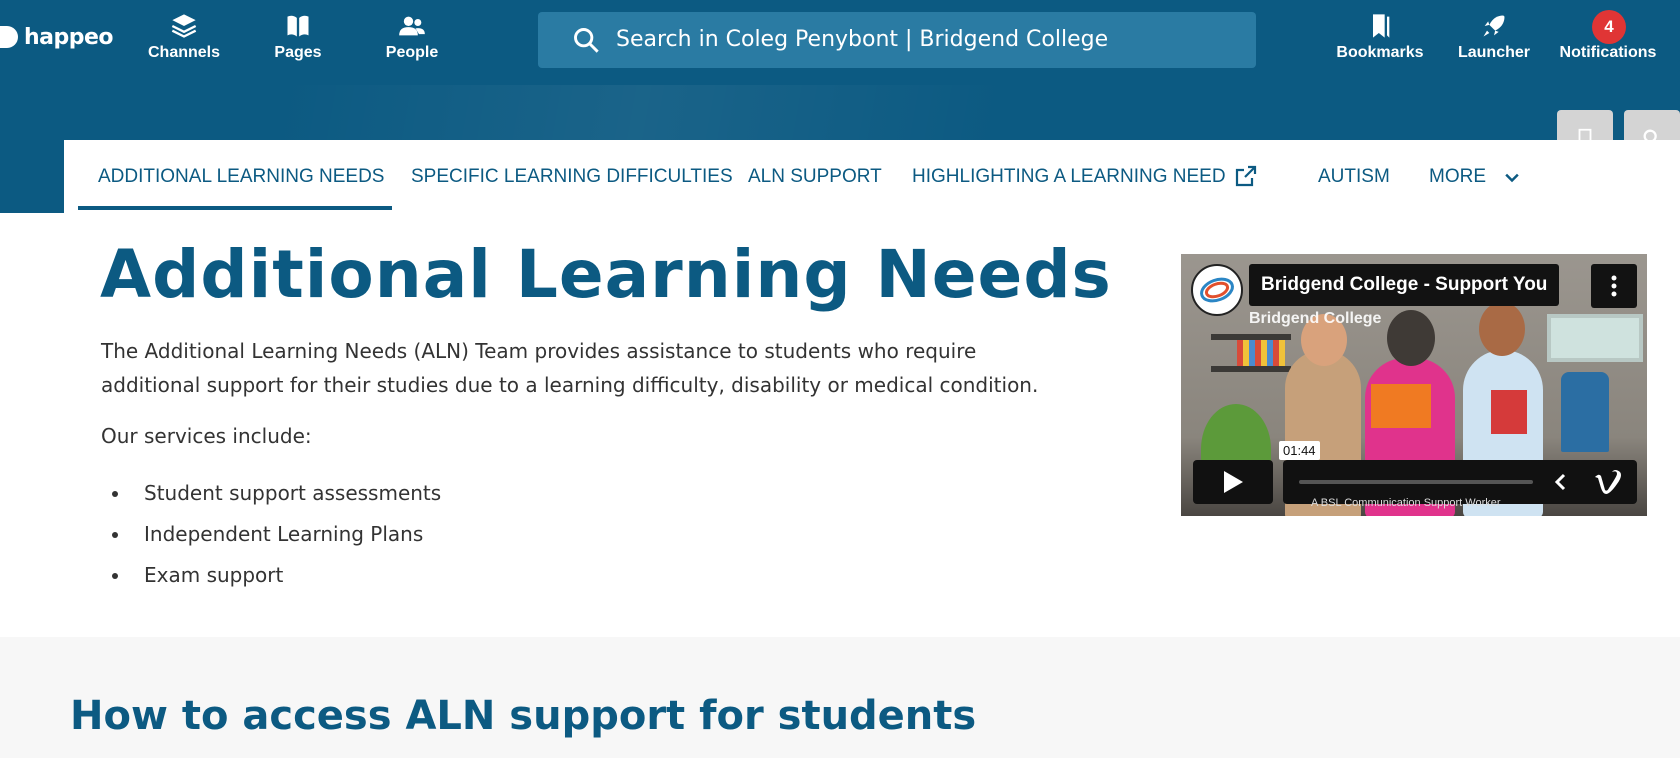 The height and width of the screenshot is (758, 1680). What do you see at coordinates (206, 436) in the screenshot?
I see `services-label: Our services include:` at bounding box center [206, 436].